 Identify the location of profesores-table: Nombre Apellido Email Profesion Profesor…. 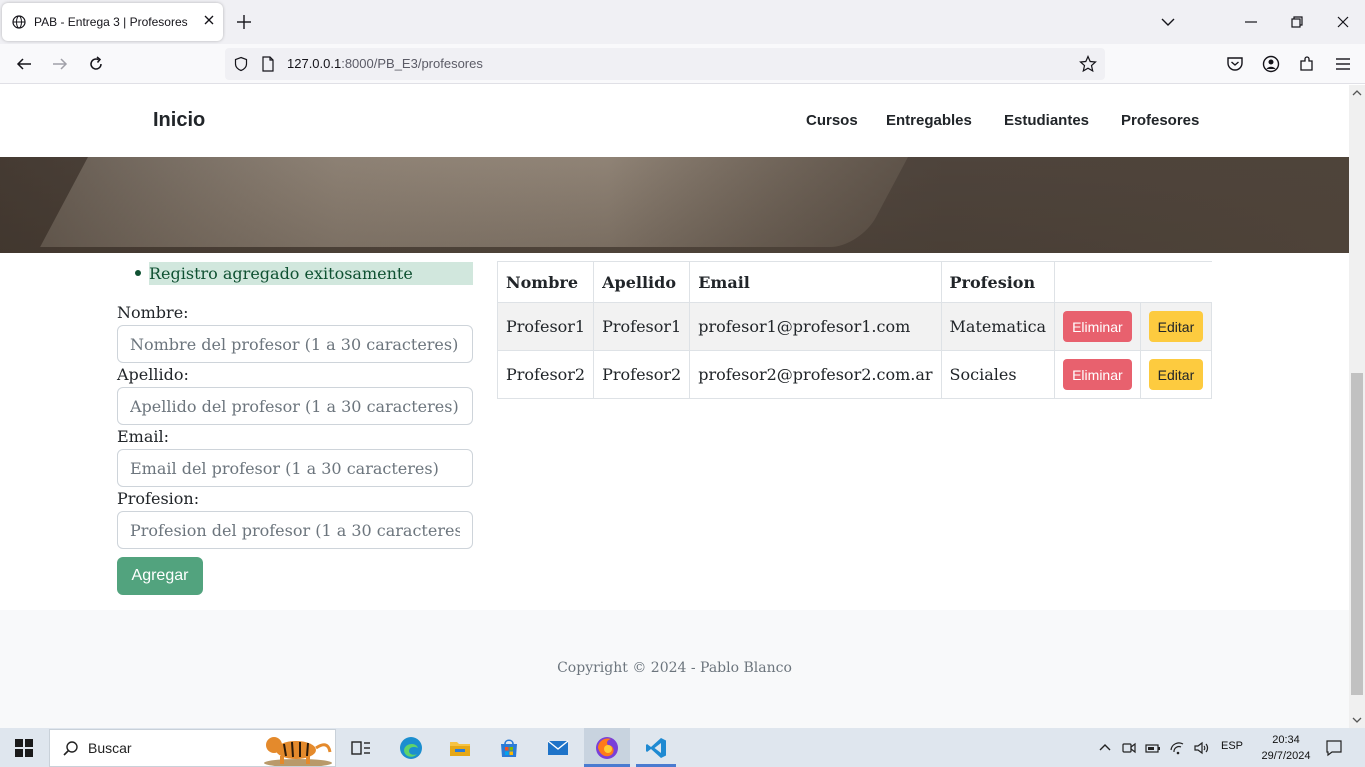
(854, 330).